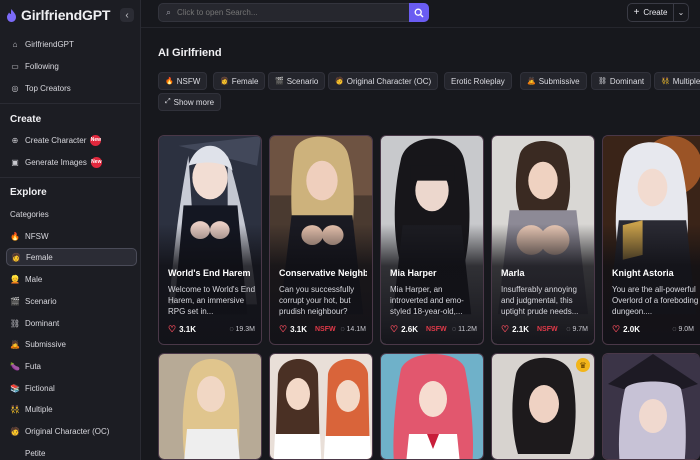 This screenshot has width=700, height=460. Describe the element at coordinates (409, 329) in the screenshot. I see `likes-count: 2.6K` at that location.